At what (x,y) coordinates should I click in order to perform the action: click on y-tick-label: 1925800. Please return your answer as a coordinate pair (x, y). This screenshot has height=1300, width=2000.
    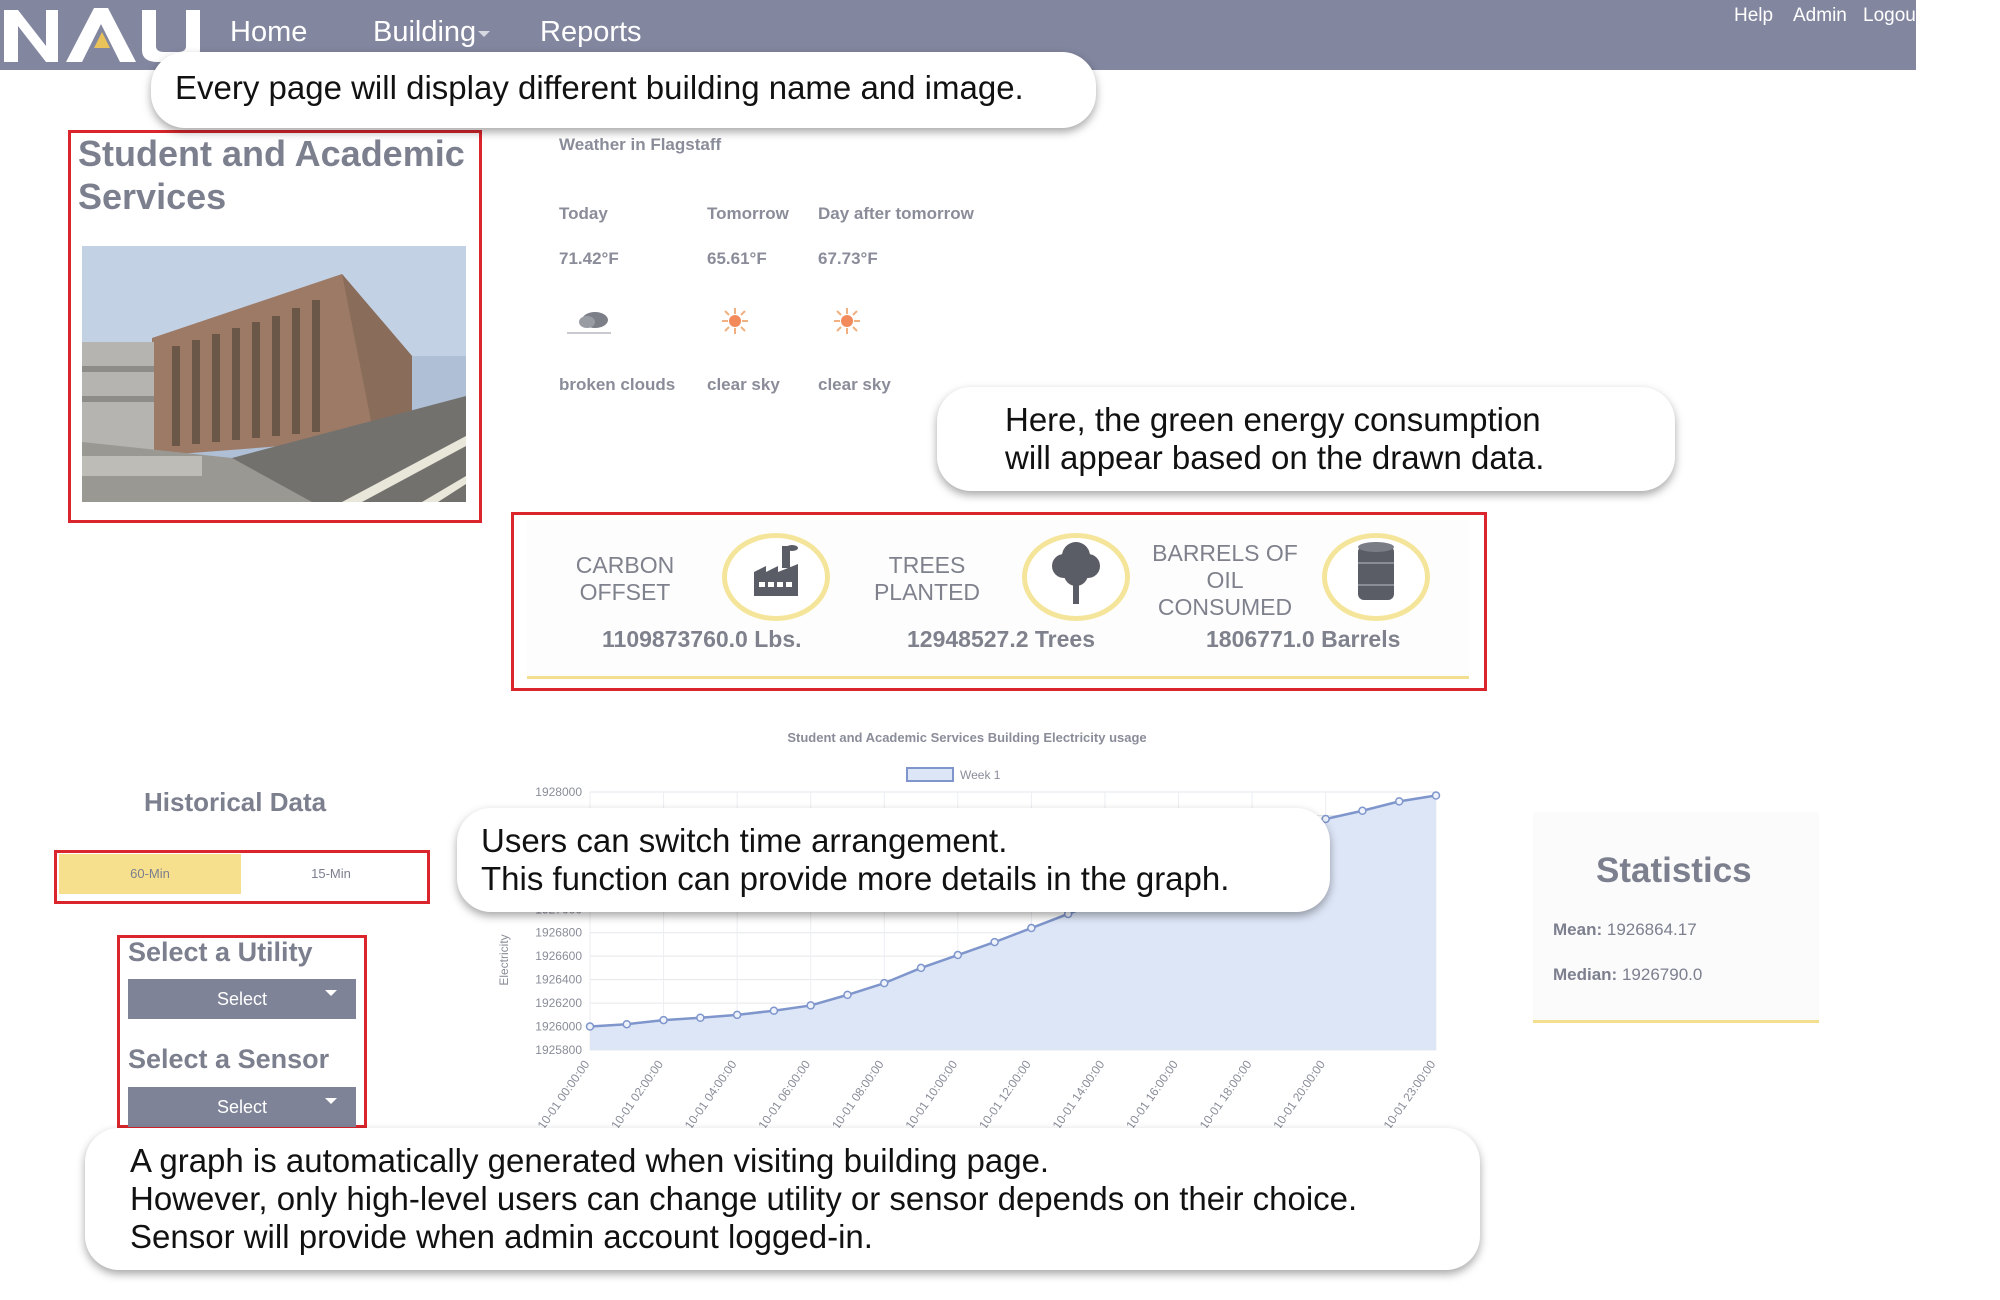
    Looking at the image, I should click on (558, 1050).